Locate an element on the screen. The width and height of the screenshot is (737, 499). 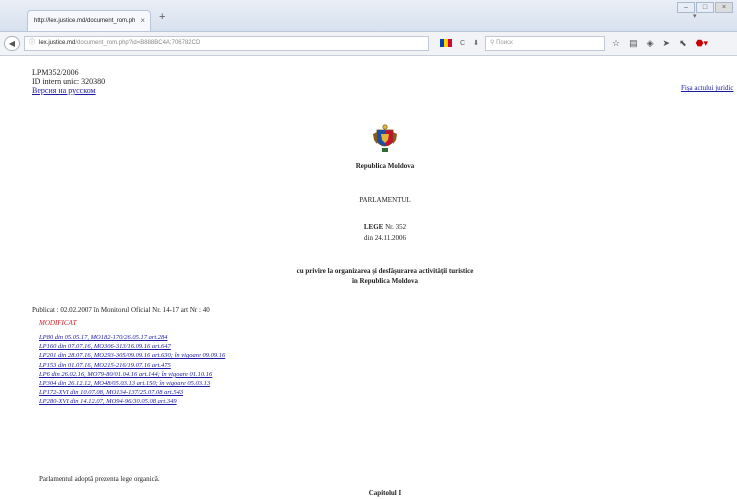
lege-number: Nr. 352 is located at coordinates (396, 227).